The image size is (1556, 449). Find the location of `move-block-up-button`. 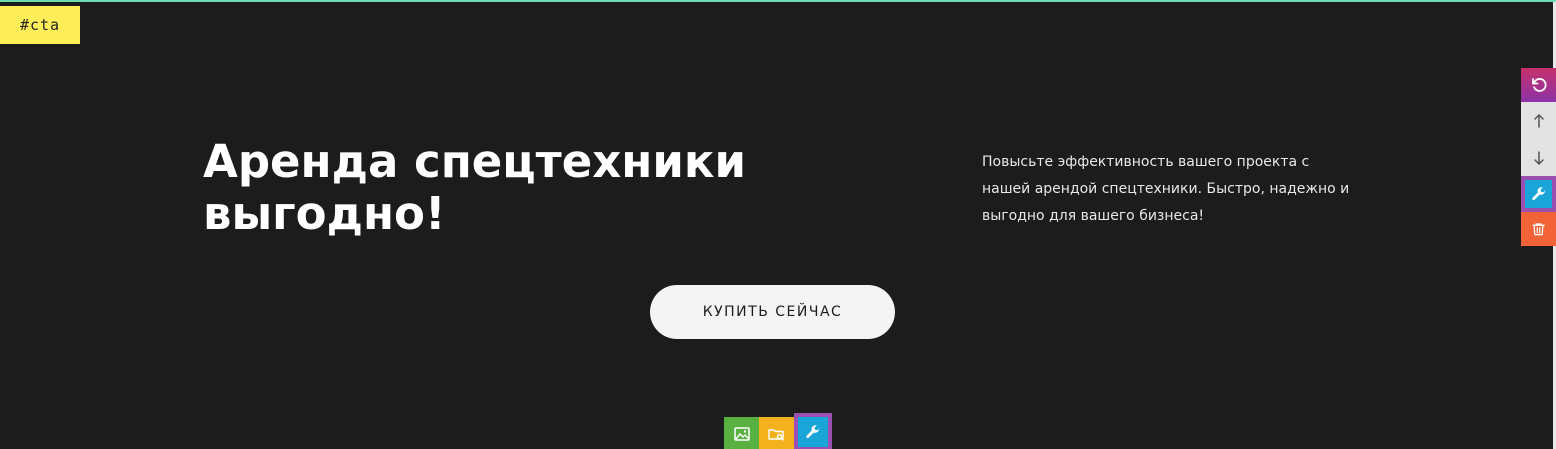

move-block-up-button is located at coordinates (1538, 120).